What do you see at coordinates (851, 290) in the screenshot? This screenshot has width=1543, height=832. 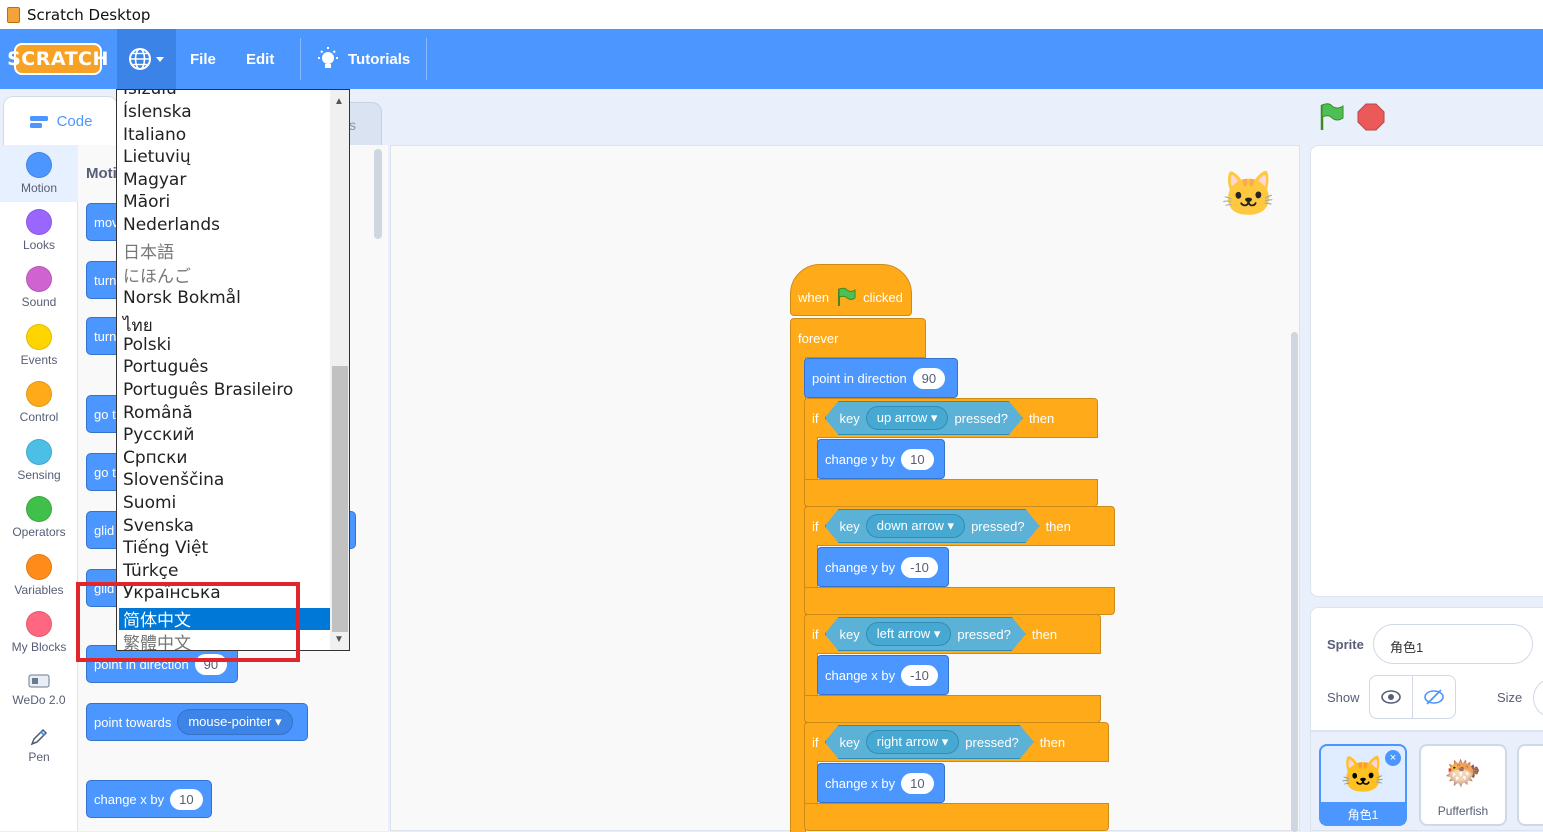 I see `when-flag-clicked-block: when clicked` at bounding box center [851, 290].